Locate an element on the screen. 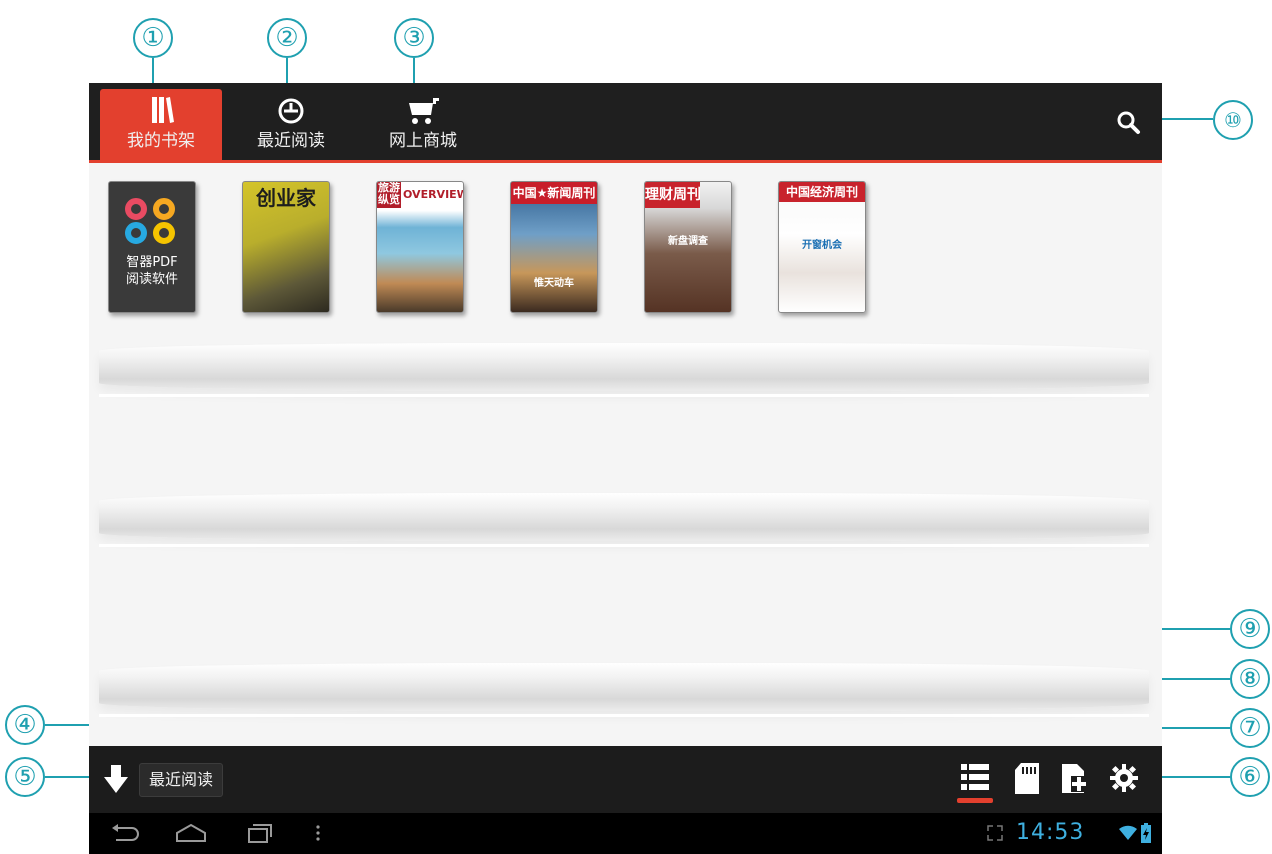  home-icon is located at coordinates (191, 832).